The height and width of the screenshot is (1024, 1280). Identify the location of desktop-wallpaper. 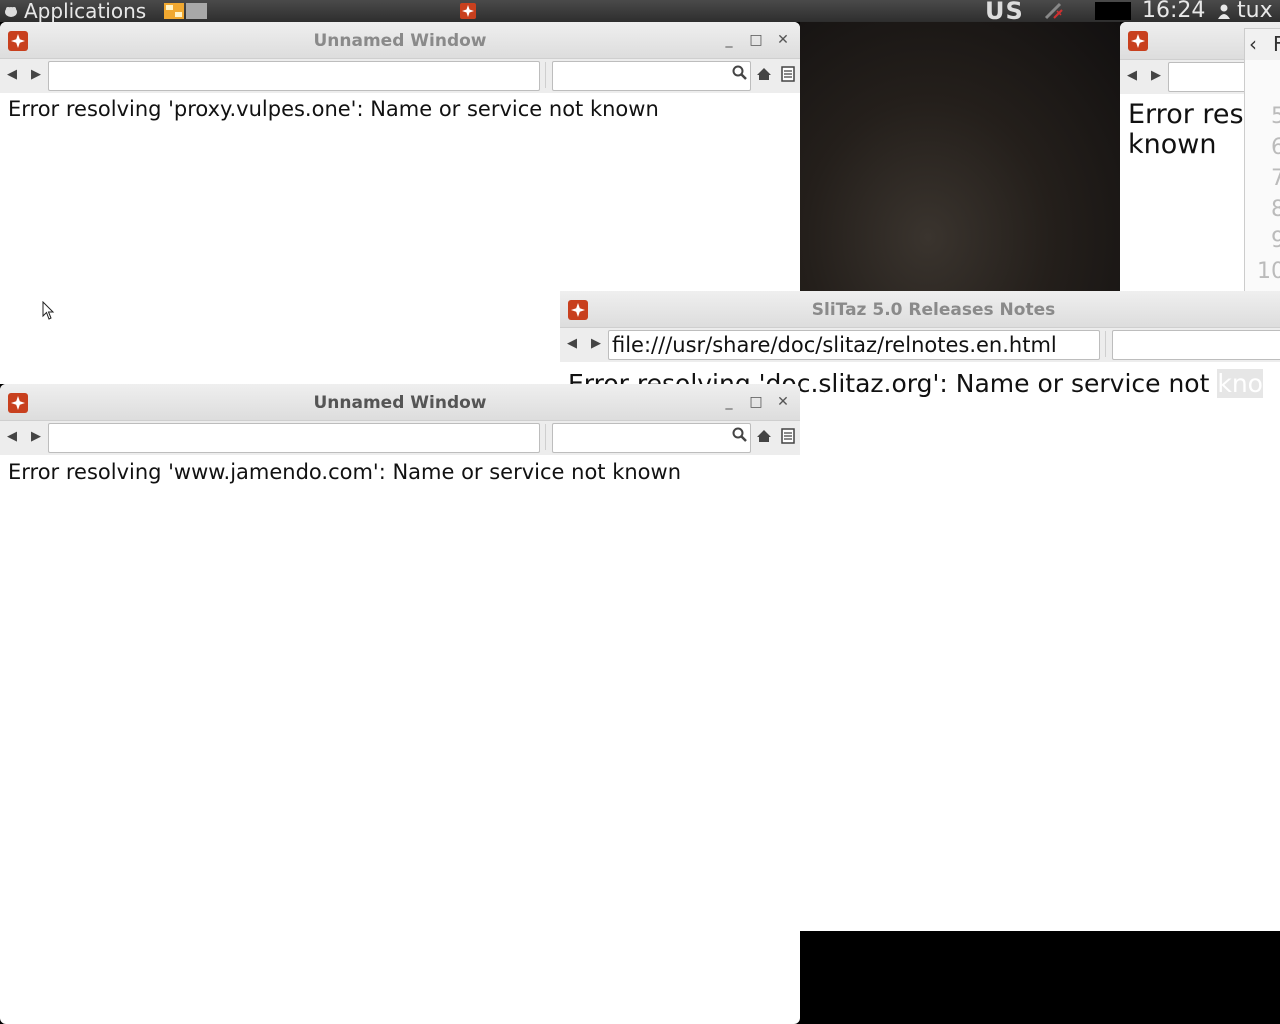
(960, 156).